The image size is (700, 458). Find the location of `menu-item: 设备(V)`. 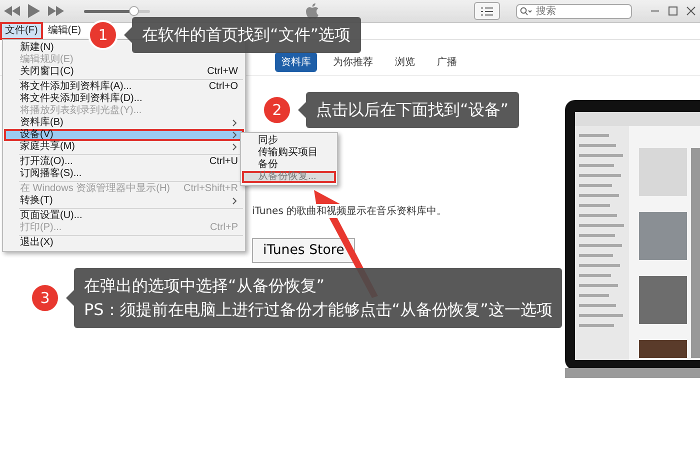

menu-item: 设备(V) is located at coordinates (124, 135).